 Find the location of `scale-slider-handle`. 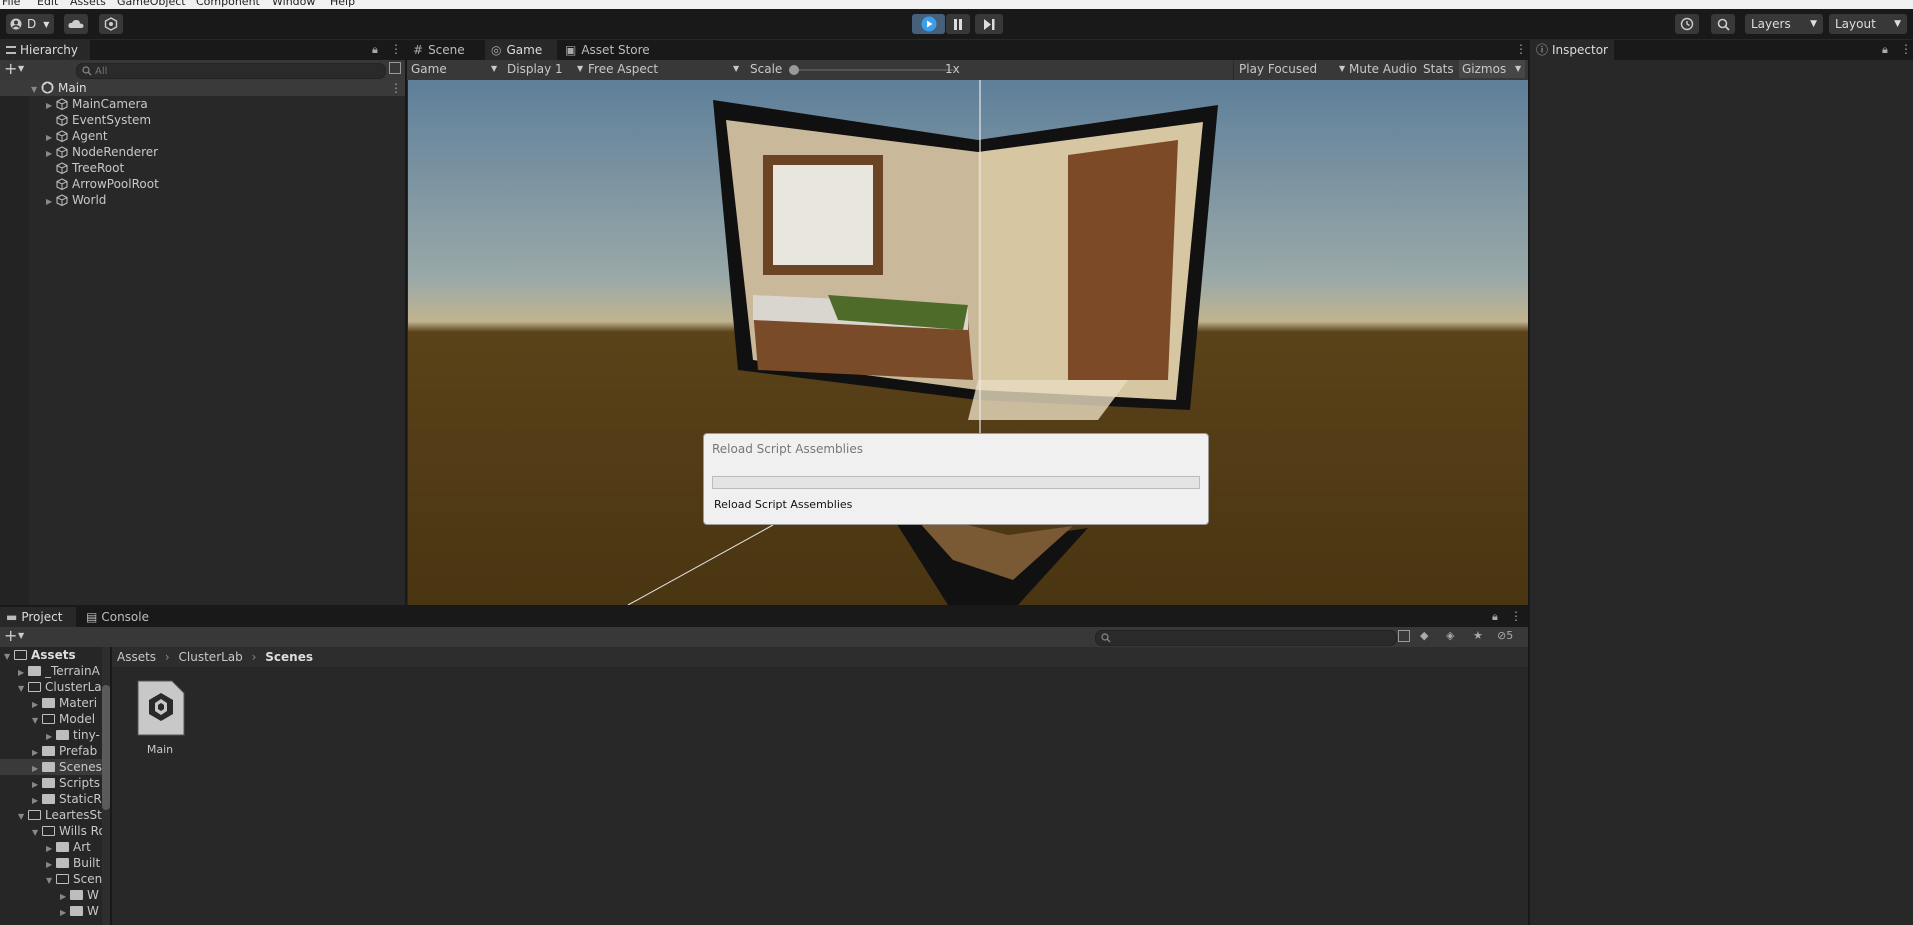

scale-slider-handle is located at coordinates (794, 70).